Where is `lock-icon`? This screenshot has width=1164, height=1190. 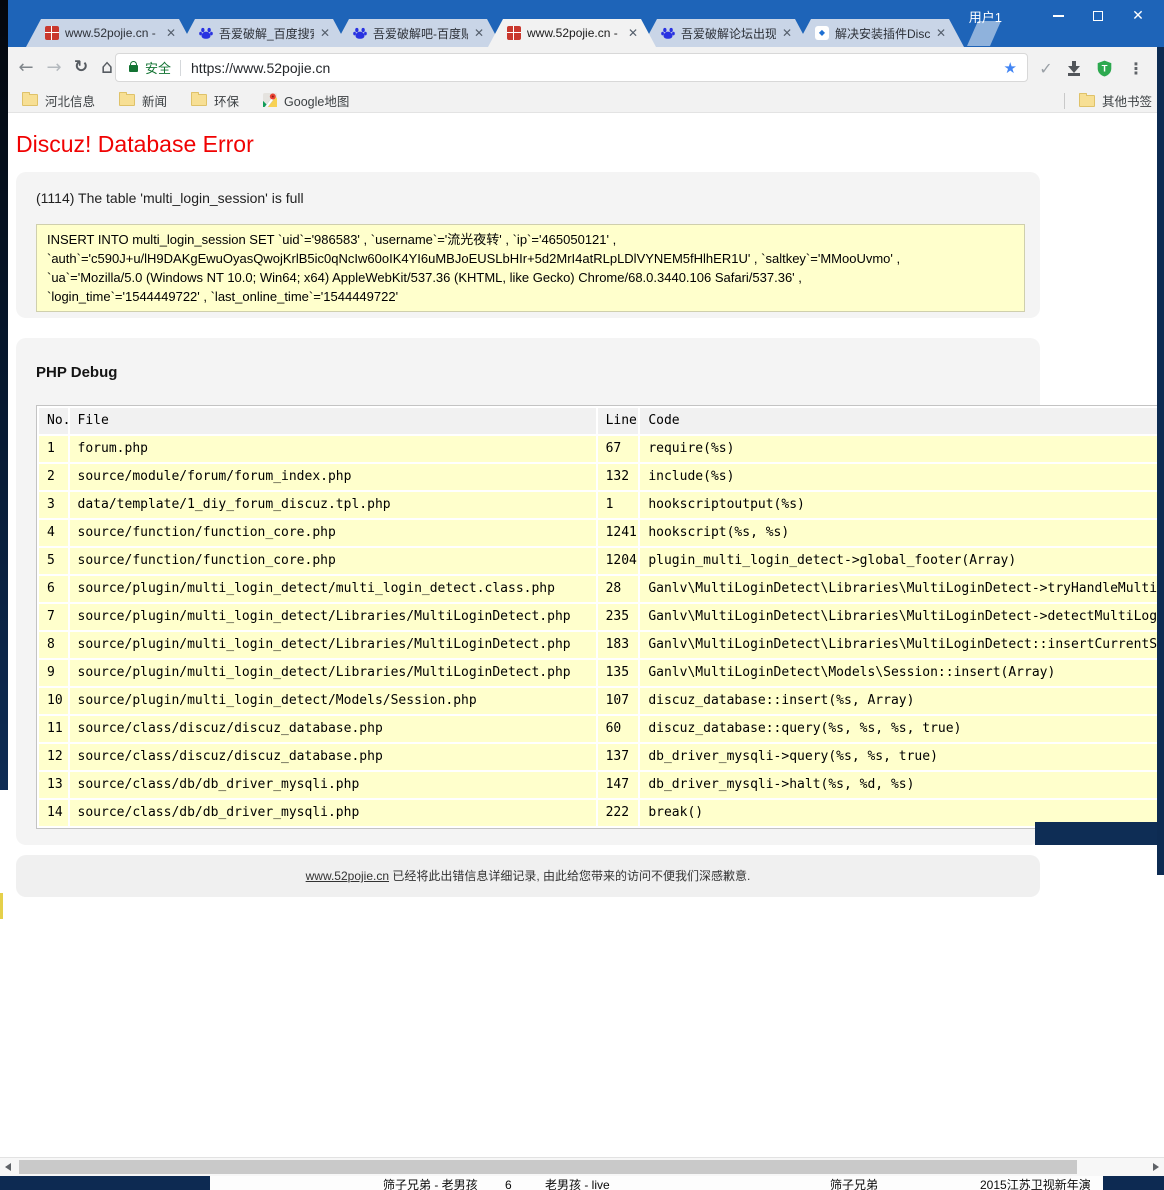 lock-icon is located at coordinates (133, 66).